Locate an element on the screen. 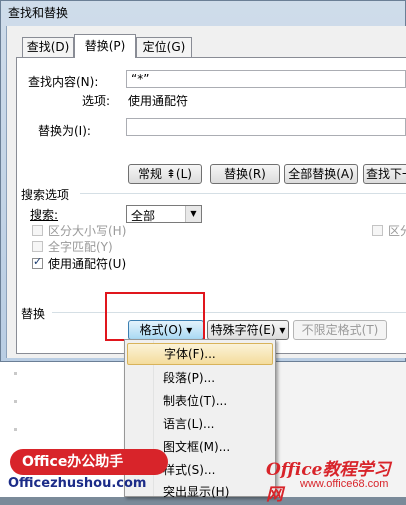 The image size is (406, 505). whole-word-checkbox is located at coordinates (37, 246).